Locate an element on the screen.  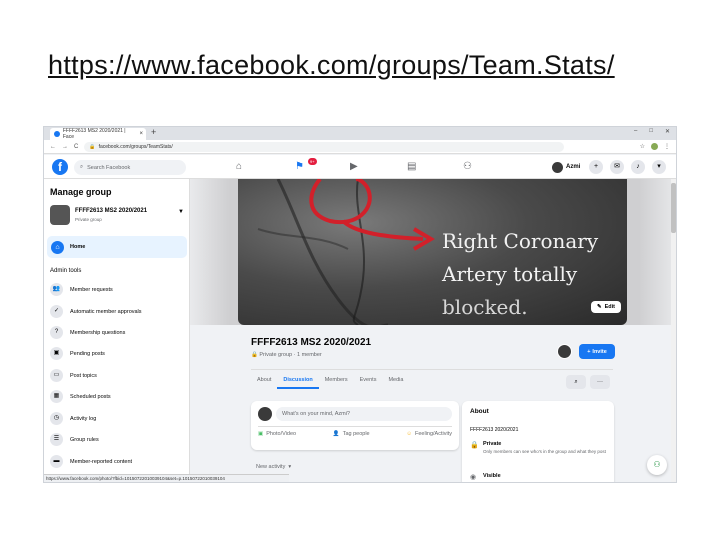
create-button: + is located at coordinates (596, 167).